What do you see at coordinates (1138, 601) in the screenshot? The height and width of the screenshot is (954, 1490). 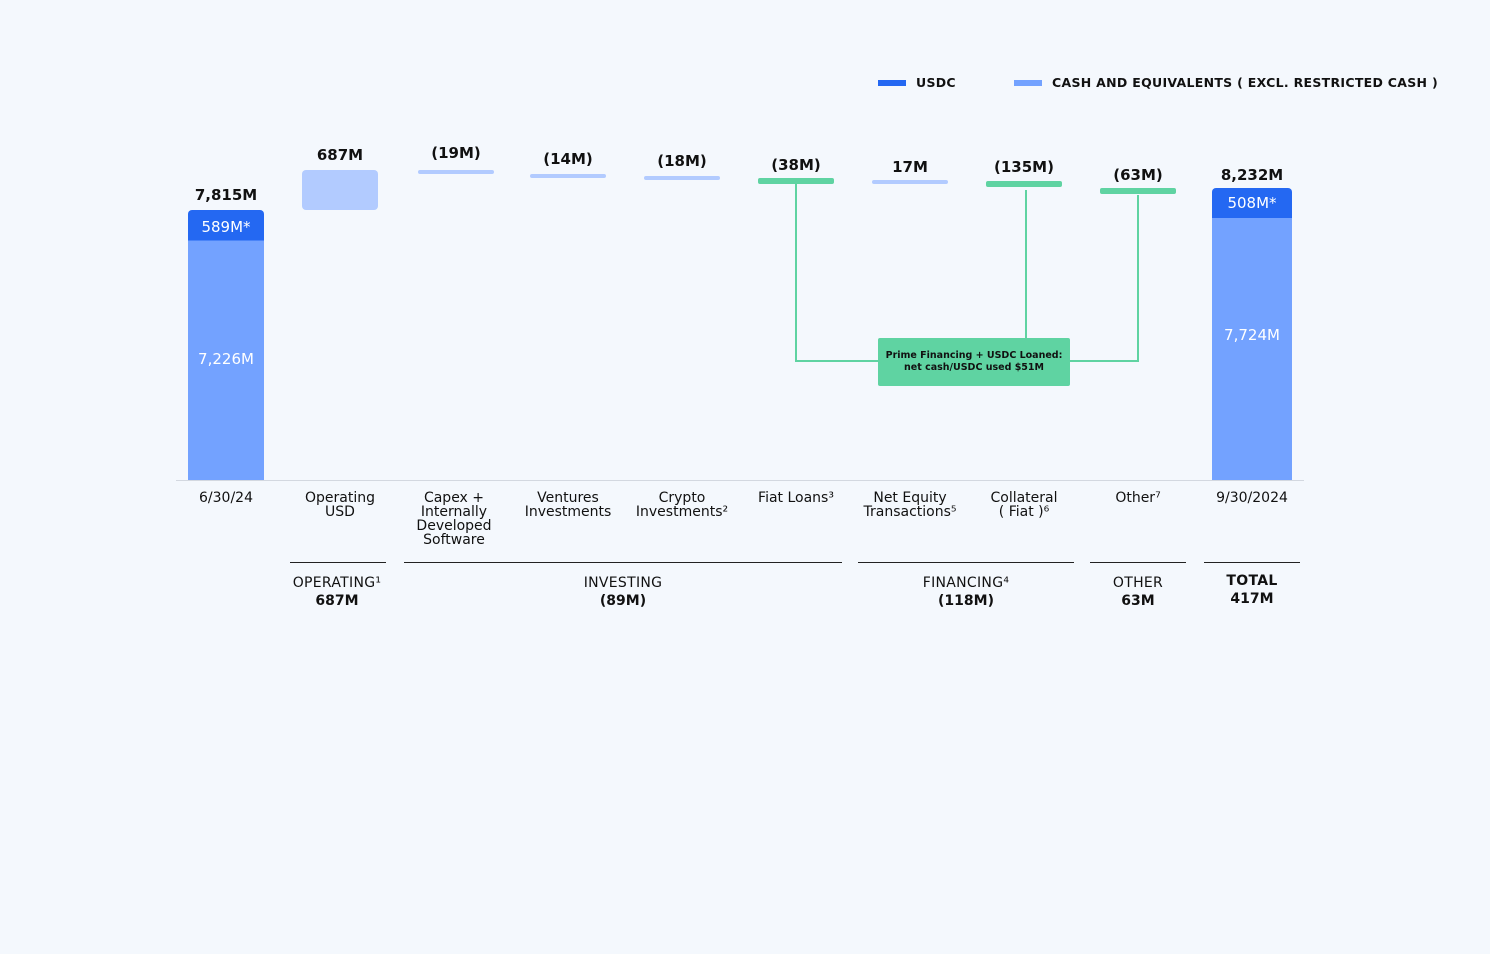 I see `group-value-other: 63M` at bounding box center [1138, 601].